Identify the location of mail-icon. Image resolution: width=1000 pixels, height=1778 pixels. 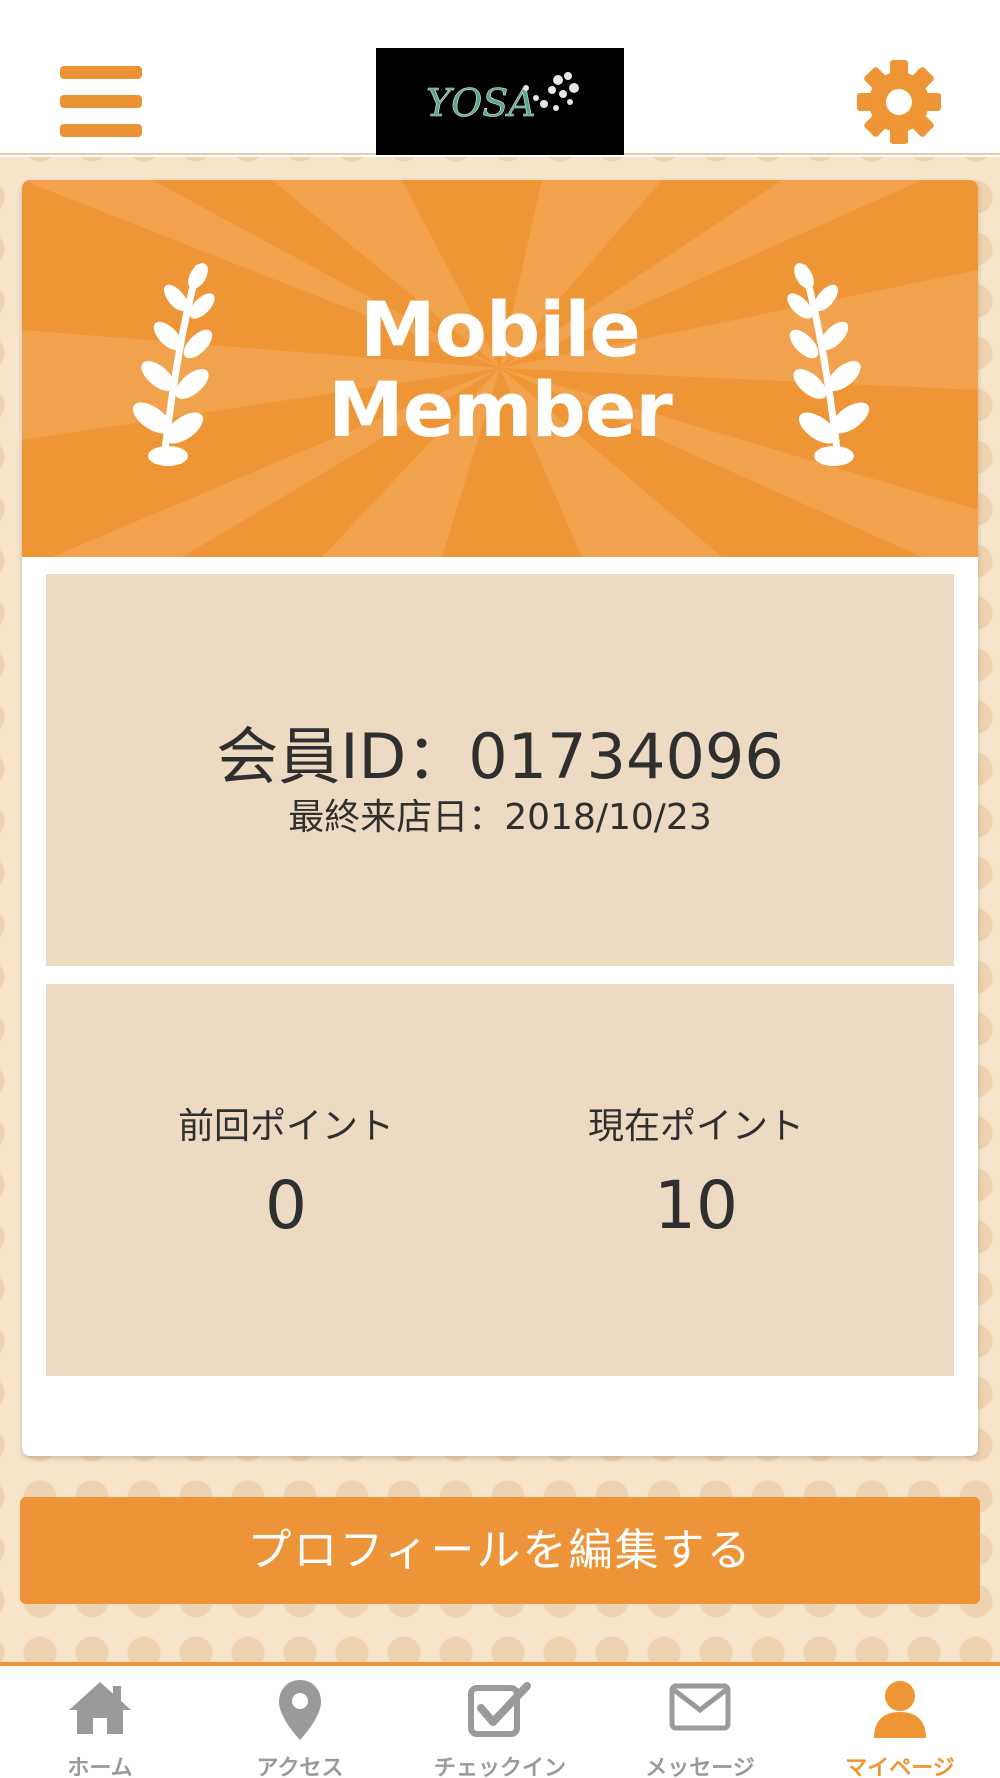
(700, 1707).